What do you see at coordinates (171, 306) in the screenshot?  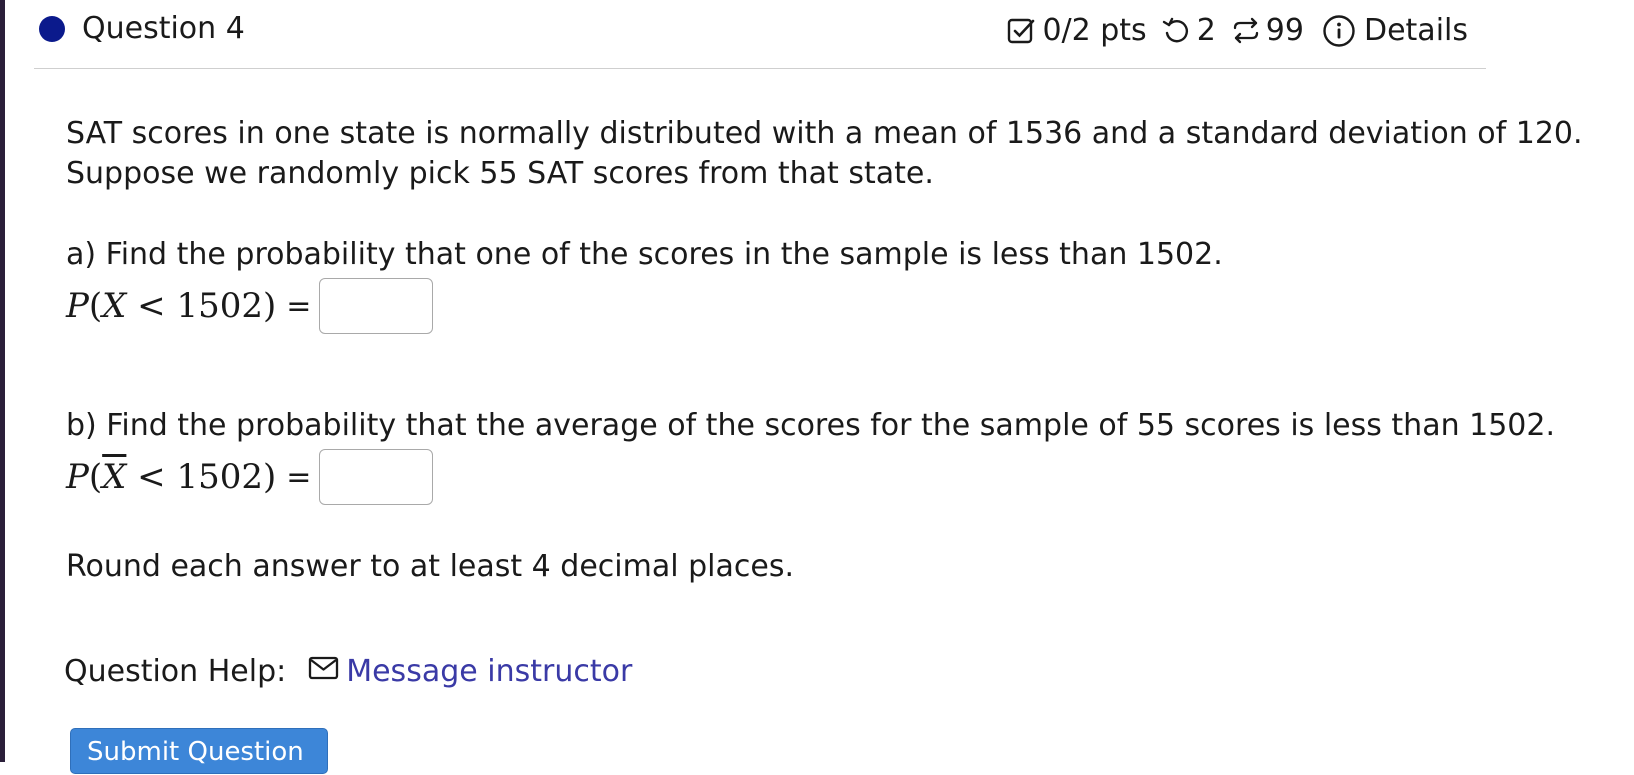 I see `part-a-expression: P(X < 1502)` at bounding box center [171, 306].